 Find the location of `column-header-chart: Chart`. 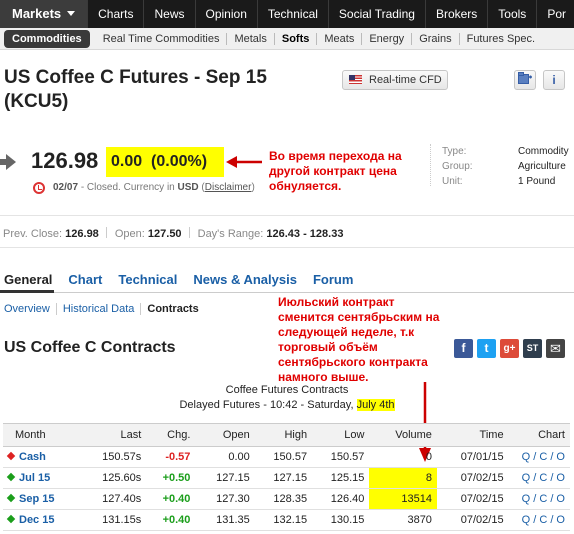

column-header-chart: Chart is located at coordinates (539, 435).